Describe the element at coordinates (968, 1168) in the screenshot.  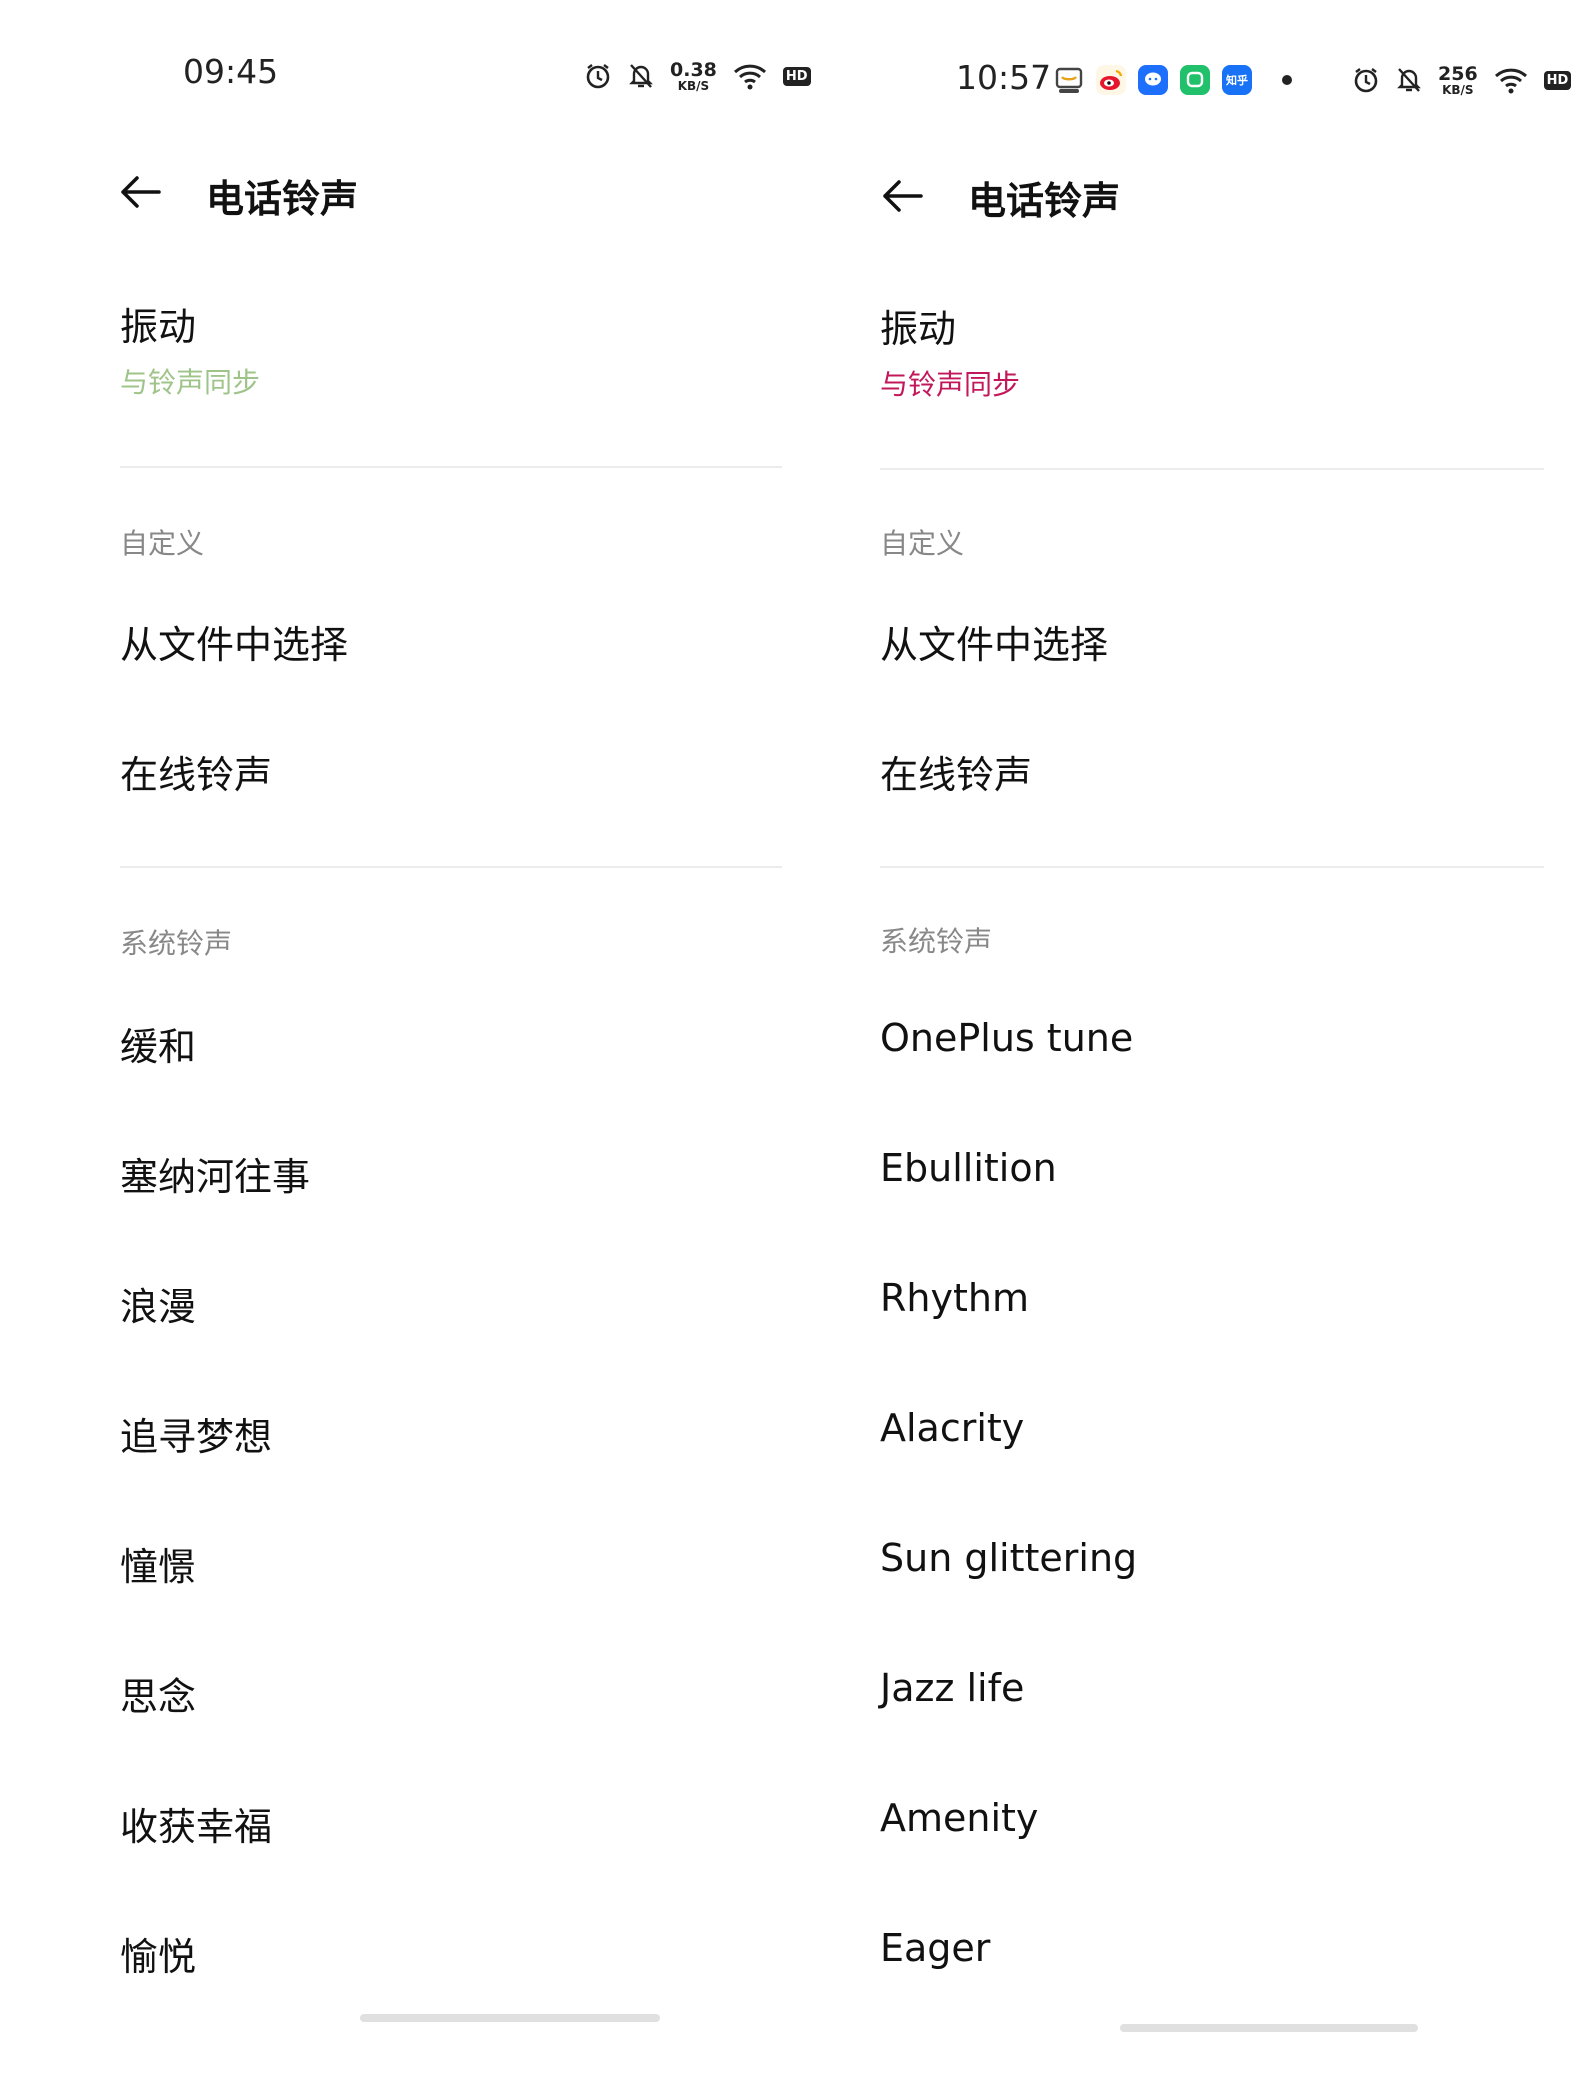
I see `ringtone-item: Ebullition` at that location.